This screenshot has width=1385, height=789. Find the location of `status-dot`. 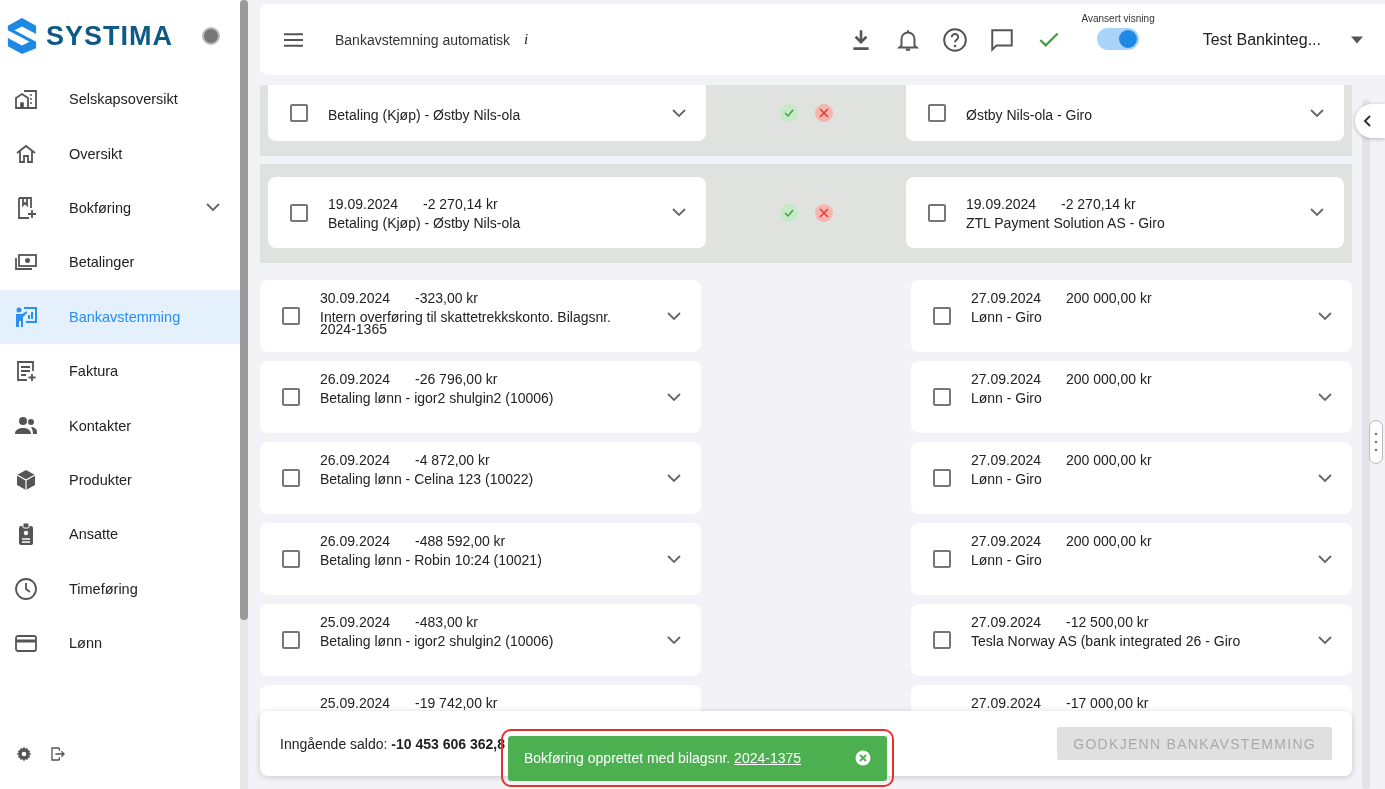

status-dot is located at coordinates (211, 36).